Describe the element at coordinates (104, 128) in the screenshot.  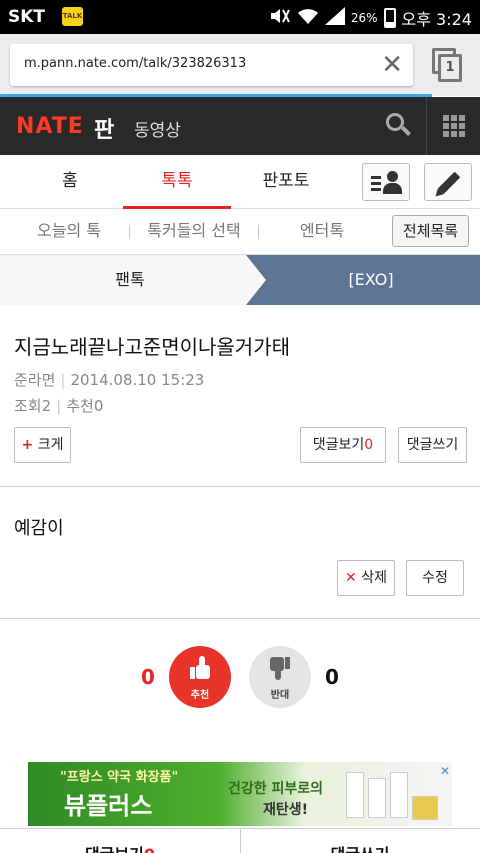
I see `pann-logo: 판` at that location.